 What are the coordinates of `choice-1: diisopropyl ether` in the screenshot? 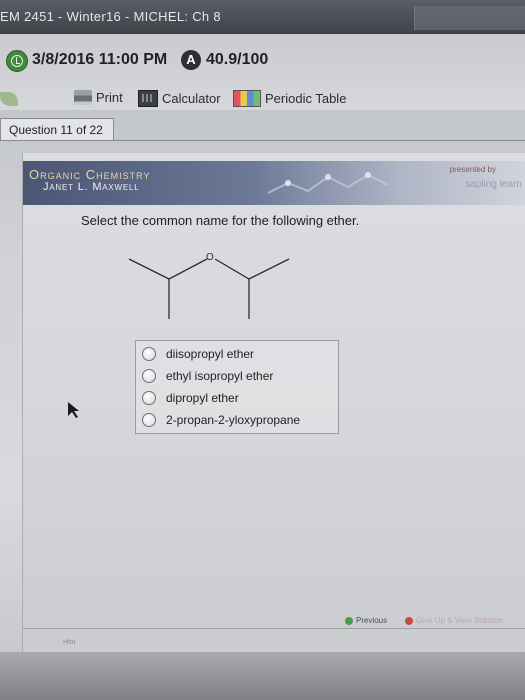 It's located at (198, 354).